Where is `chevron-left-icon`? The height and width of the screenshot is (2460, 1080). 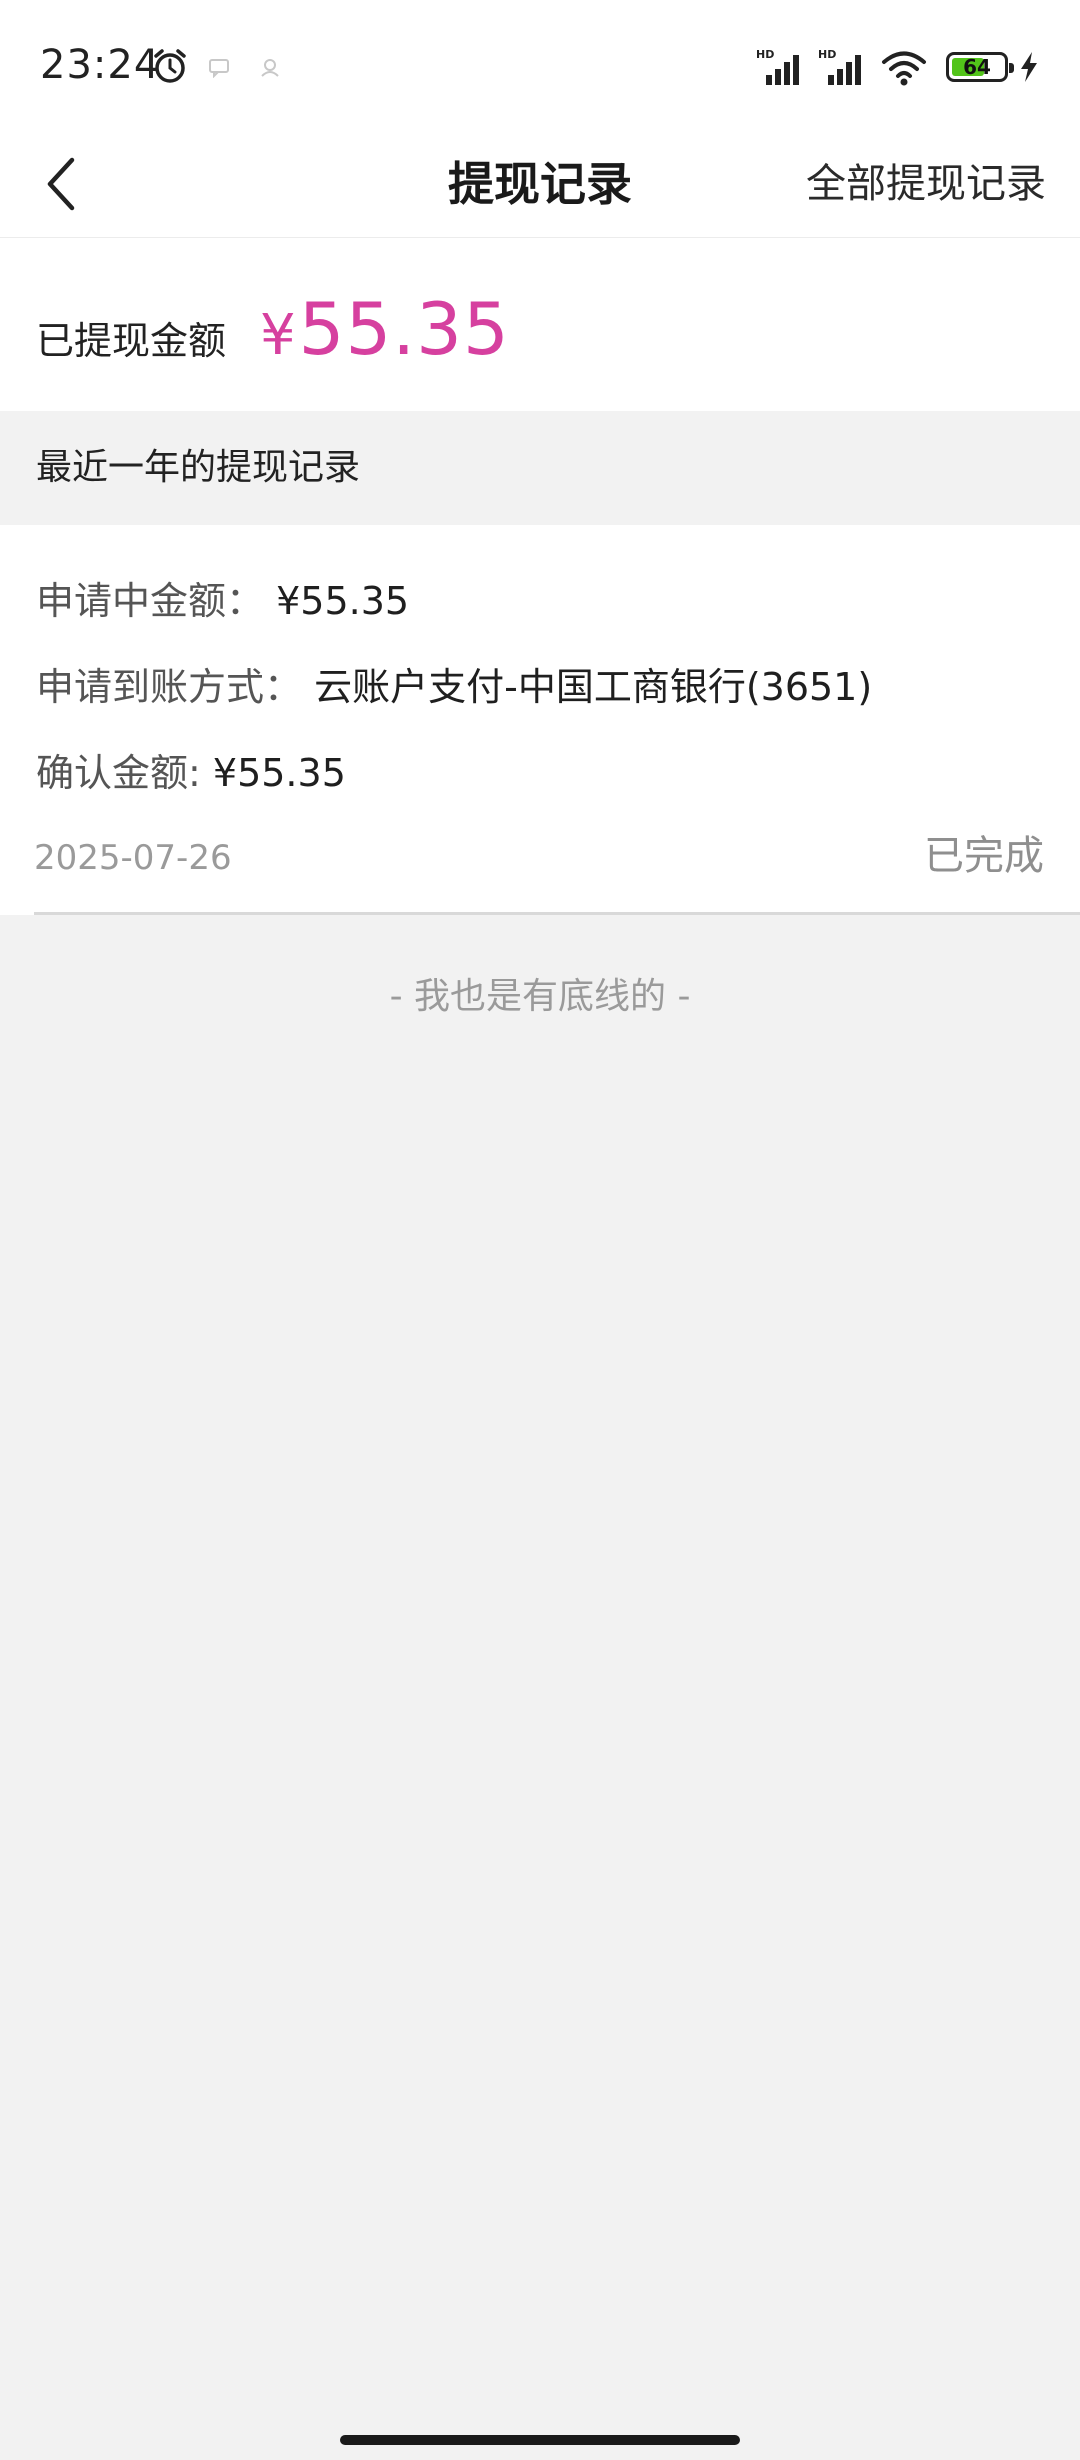
chevron-left-icon is located at coordinates (61, 184).